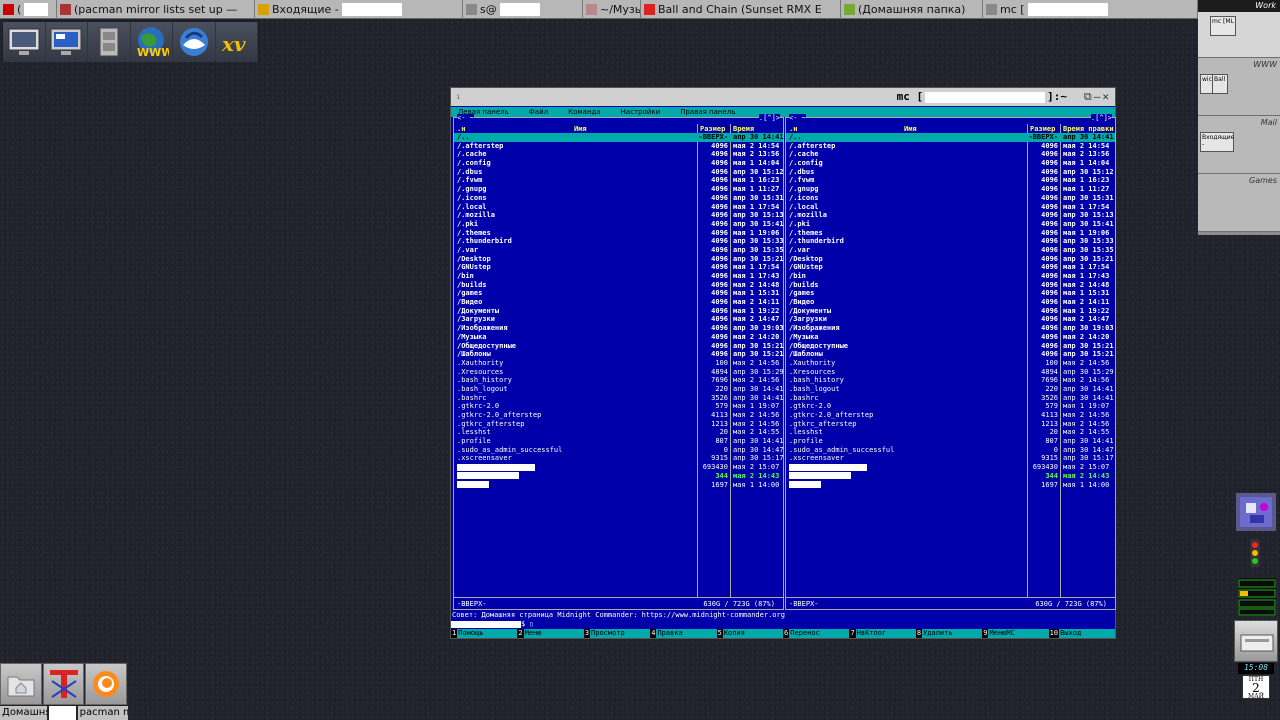  I want to click on file-cabinet-launcher, so click(109, 42).